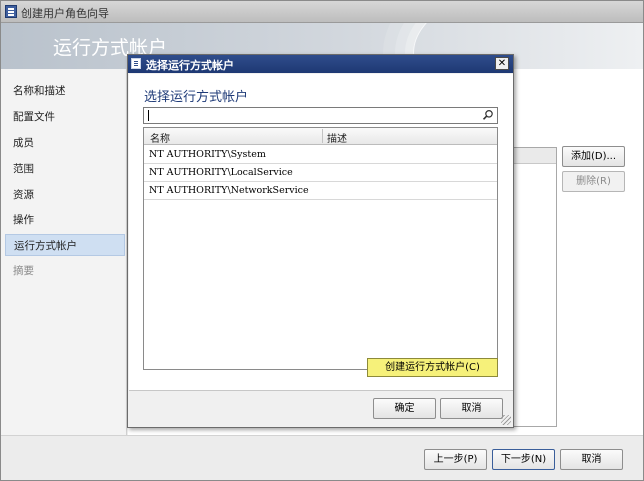  What do you see at coordinates (502, 63) in the screenshot?
I see `close-icon: ✕` at bounding box center [502, 63].